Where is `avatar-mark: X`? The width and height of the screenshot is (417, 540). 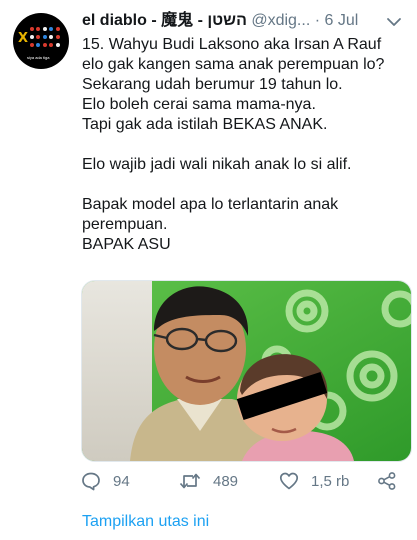 avatar-mark: X is located at coordinates (23, 38).